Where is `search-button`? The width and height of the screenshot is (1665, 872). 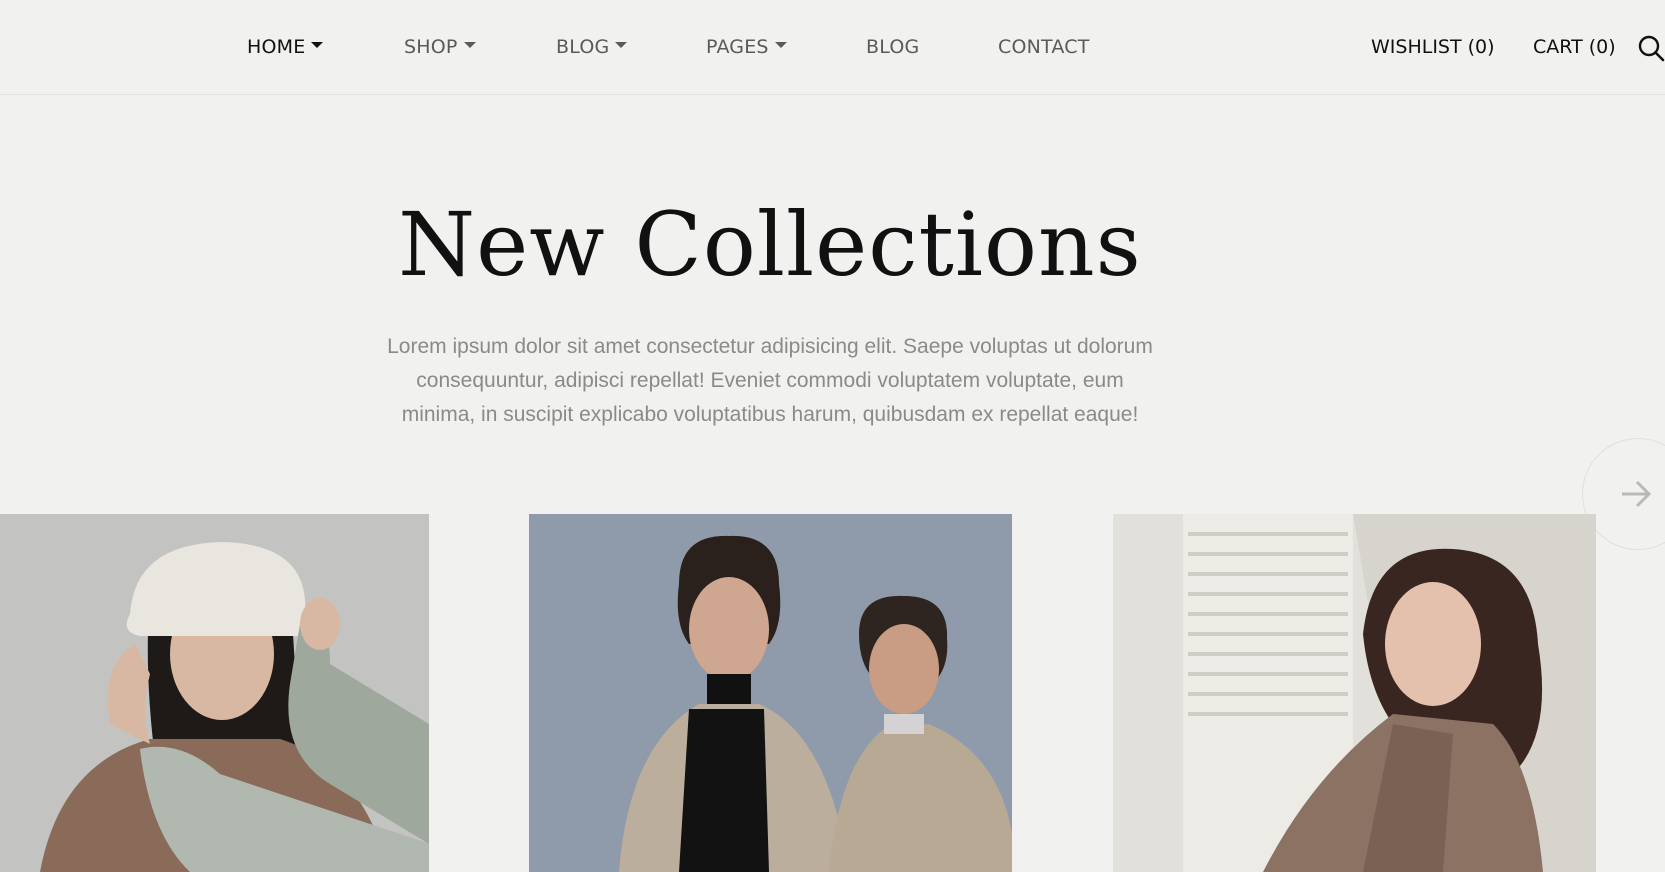
search-button is located at coordinates (1651, 48).